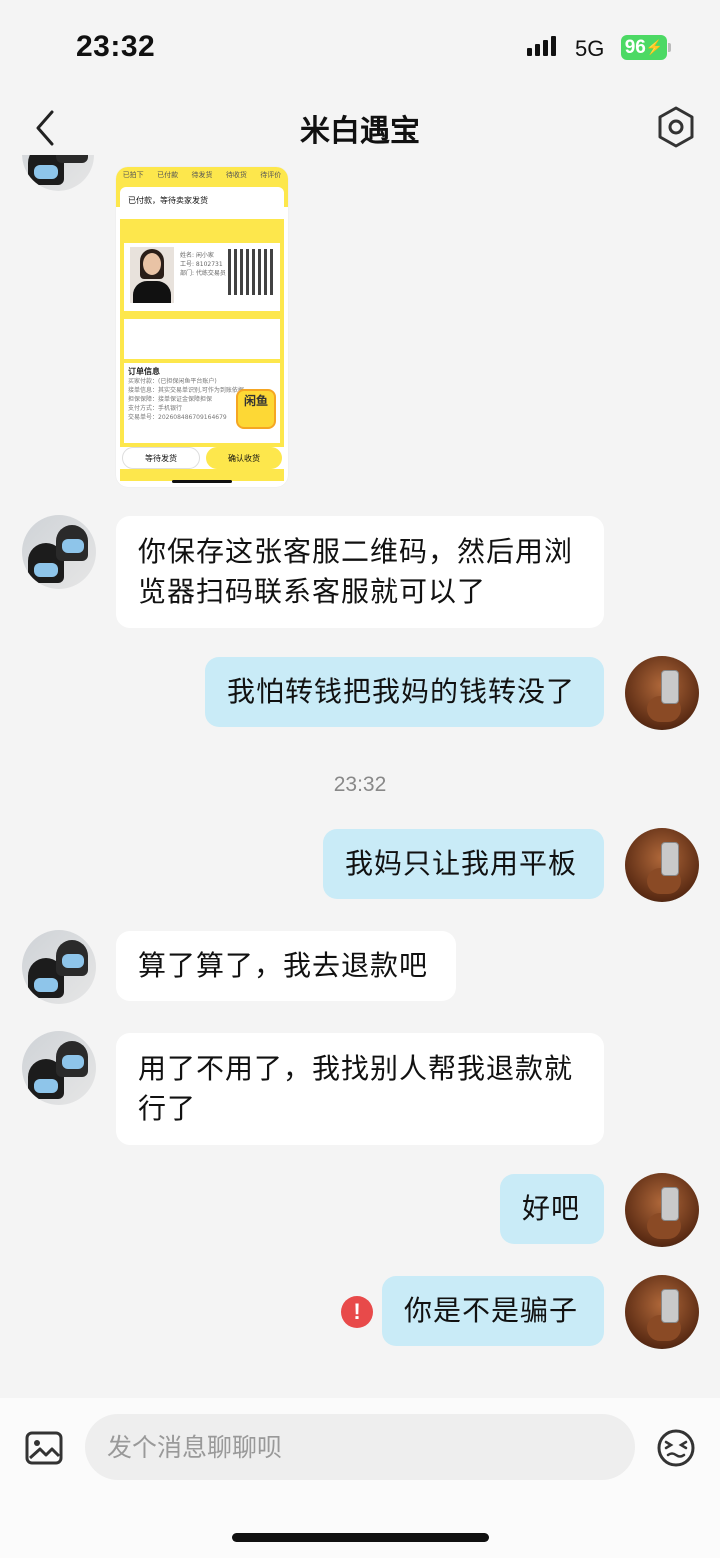 Image resolution: width=720 pixels, height=1558 pixels. What do you see at coordinates (360, 1447) in the screenshot?
I see `message-input` at bounding box center [360, 1447].